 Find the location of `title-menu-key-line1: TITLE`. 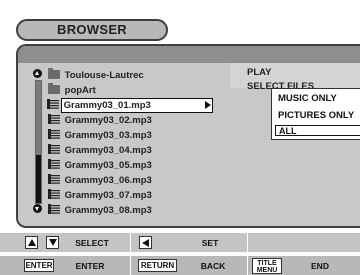

title-menu-key-line1: TITLE is located at coordinates (267, 263).